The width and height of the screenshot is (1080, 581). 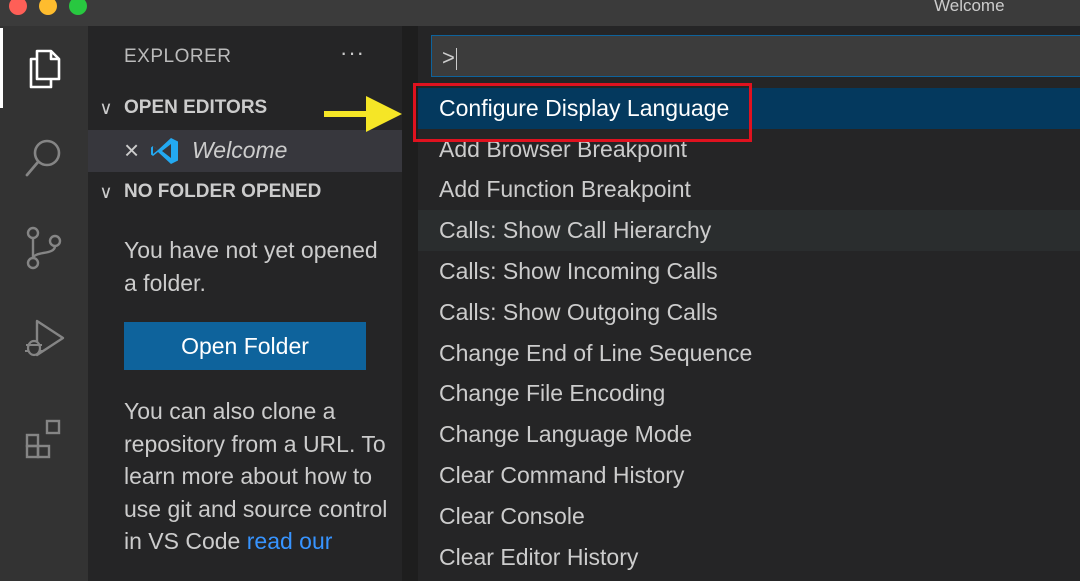 I want to click on text-caret, so click(x=456, y=59).